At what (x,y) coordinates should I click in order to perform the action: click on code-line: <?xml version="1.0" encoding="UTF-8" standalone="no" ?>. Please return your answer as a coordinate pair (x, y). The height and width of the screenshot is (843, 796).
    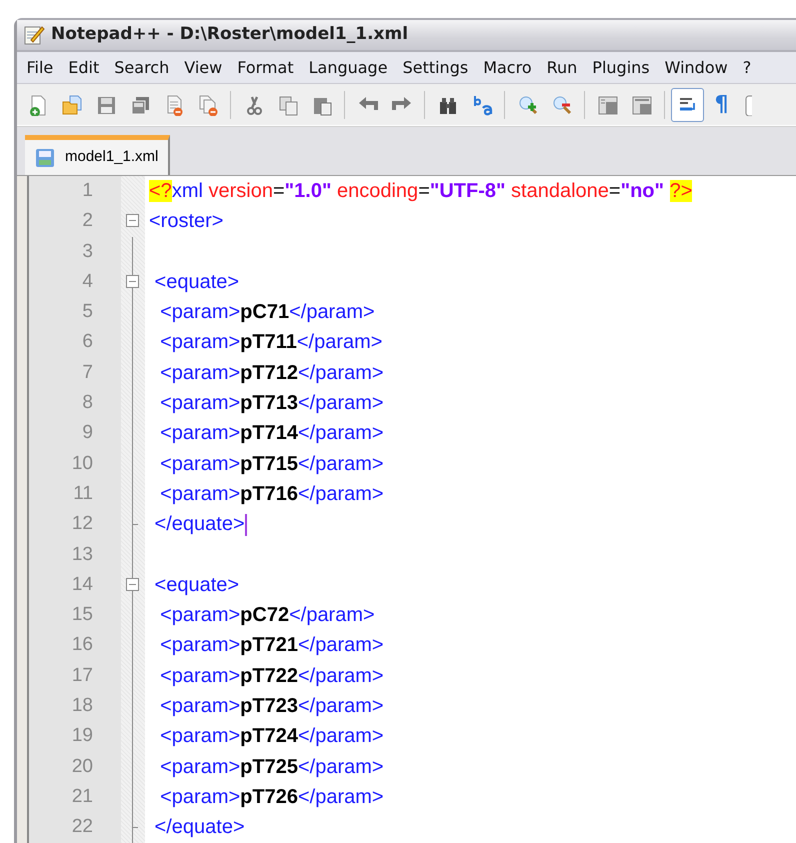
    Looking at the image, I should click on (421, 191).